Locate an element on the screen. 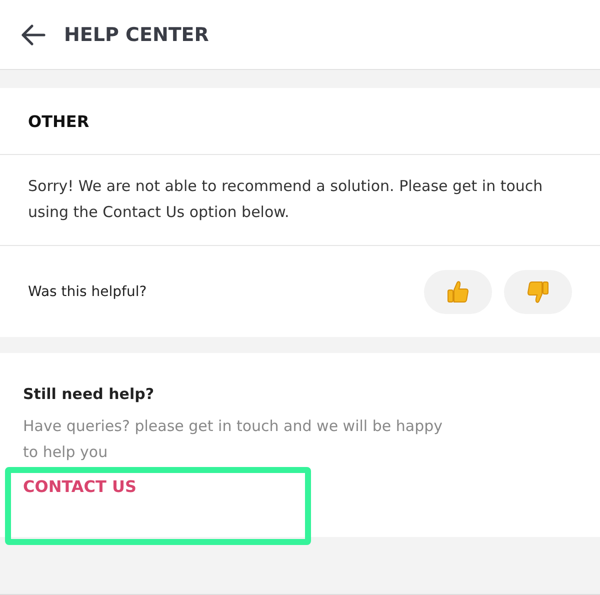 The image size is (600, 595). article-title: OTHER is located at coordinates (59, 121).